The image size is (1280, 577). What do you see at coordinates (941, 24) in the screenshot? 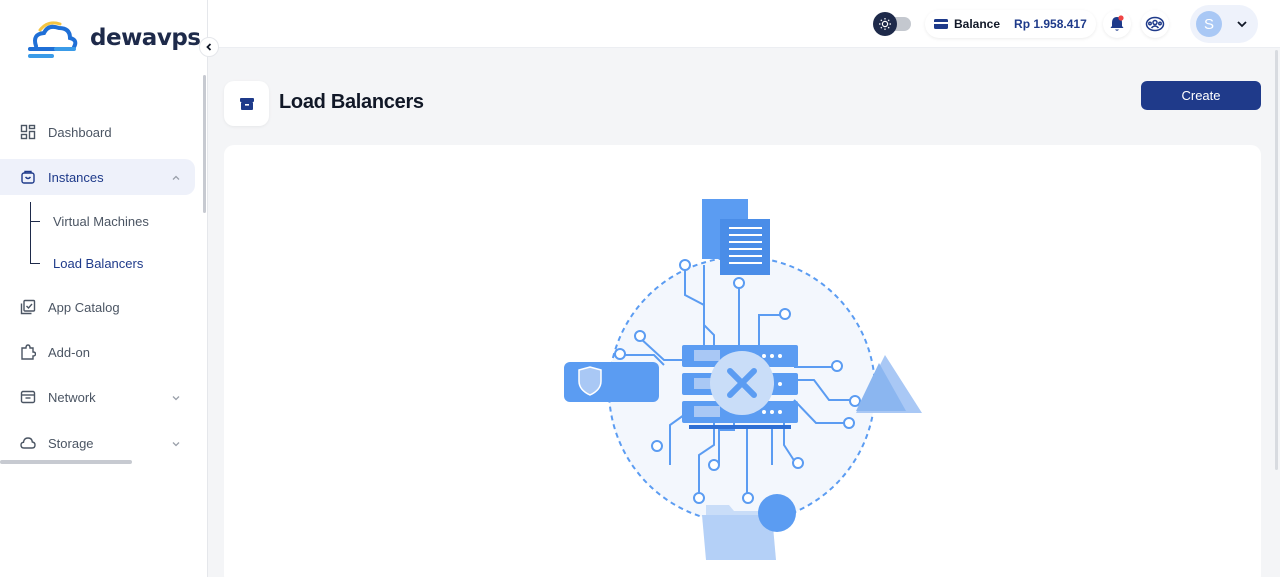
I see `wallet-icon` at bounding box center [941, 24].